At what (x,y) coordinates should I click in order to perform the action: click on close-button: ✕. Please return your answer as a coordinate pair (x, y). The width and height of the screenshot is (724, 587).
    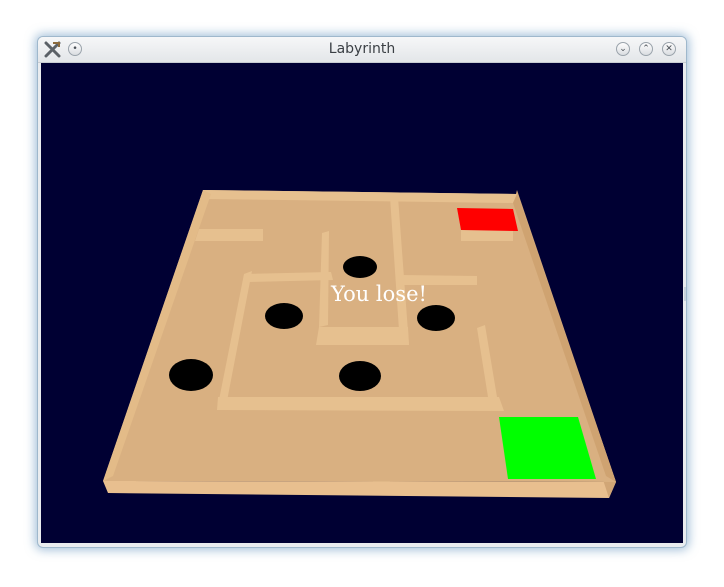
    Looking at the image, I should click on (669, 49).